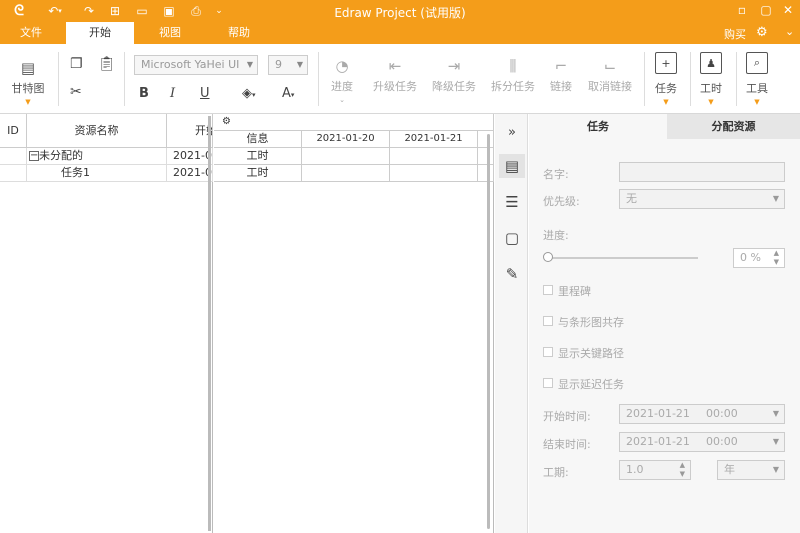  I want to click on note-icon: ▢, so click(512, 238).